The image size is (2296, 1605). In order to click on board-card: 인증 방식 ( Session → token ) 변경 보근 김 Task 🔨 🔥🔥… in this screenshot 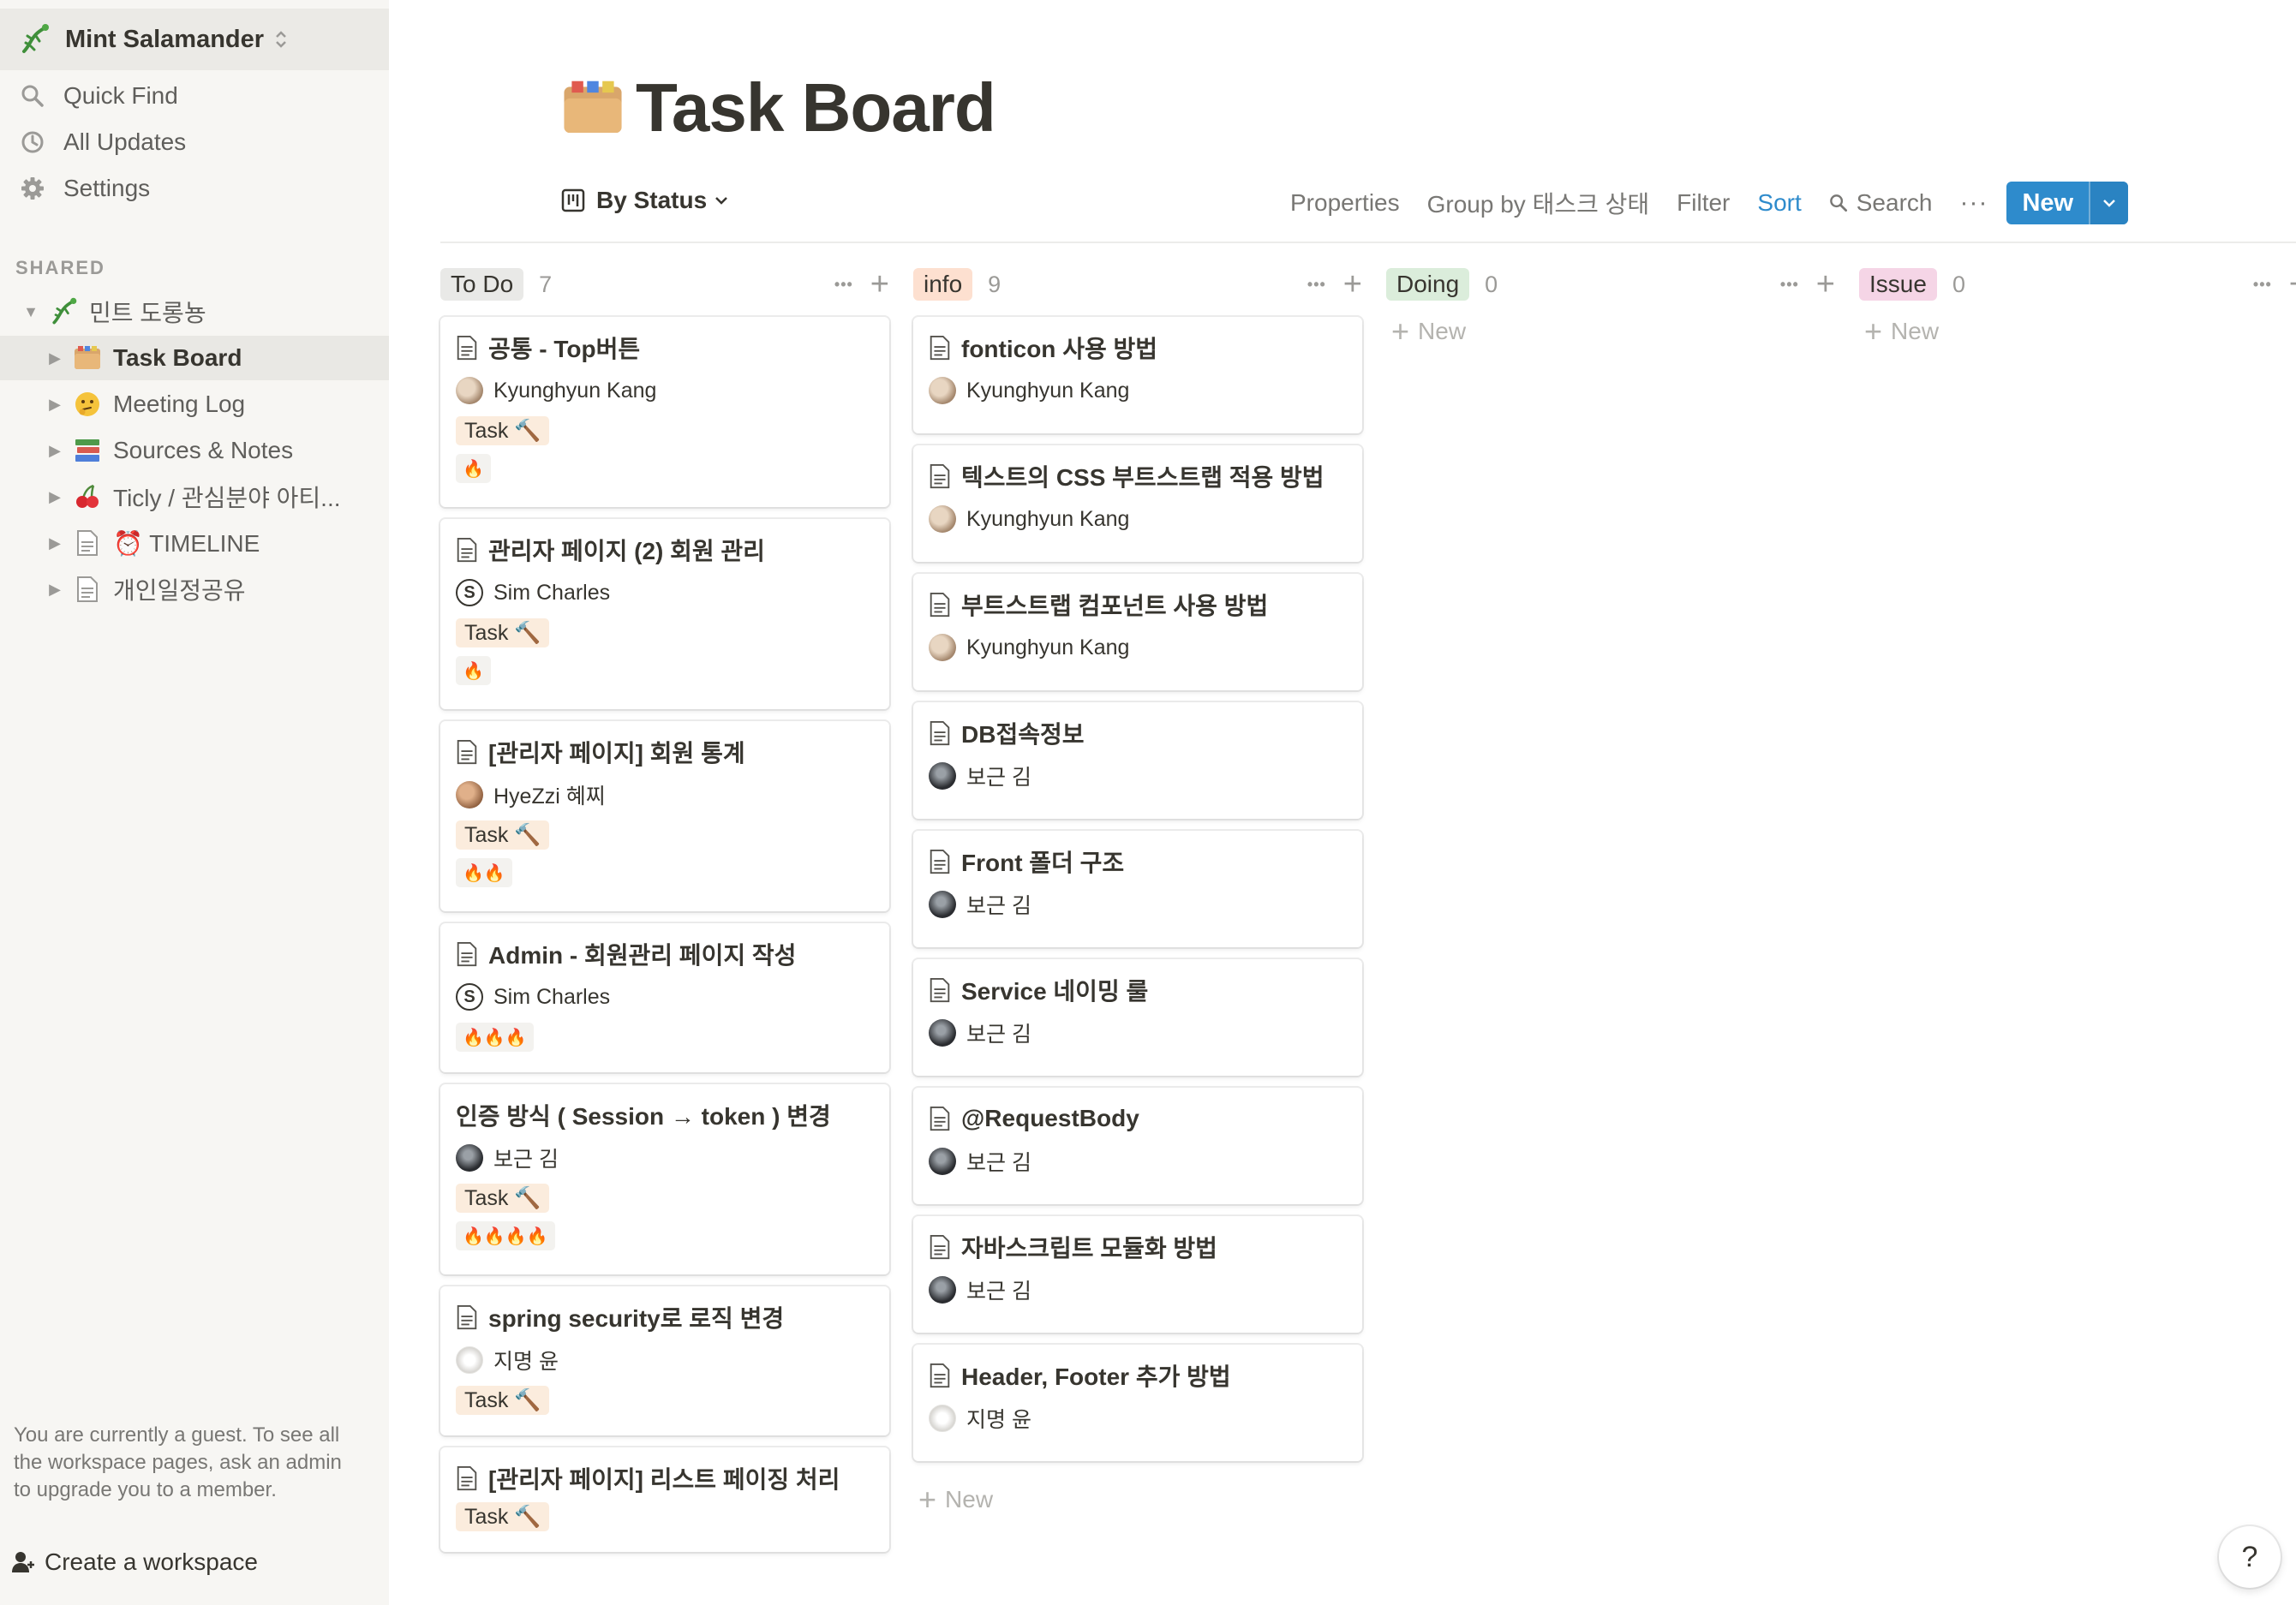, I will do `click(664, 1179)`.